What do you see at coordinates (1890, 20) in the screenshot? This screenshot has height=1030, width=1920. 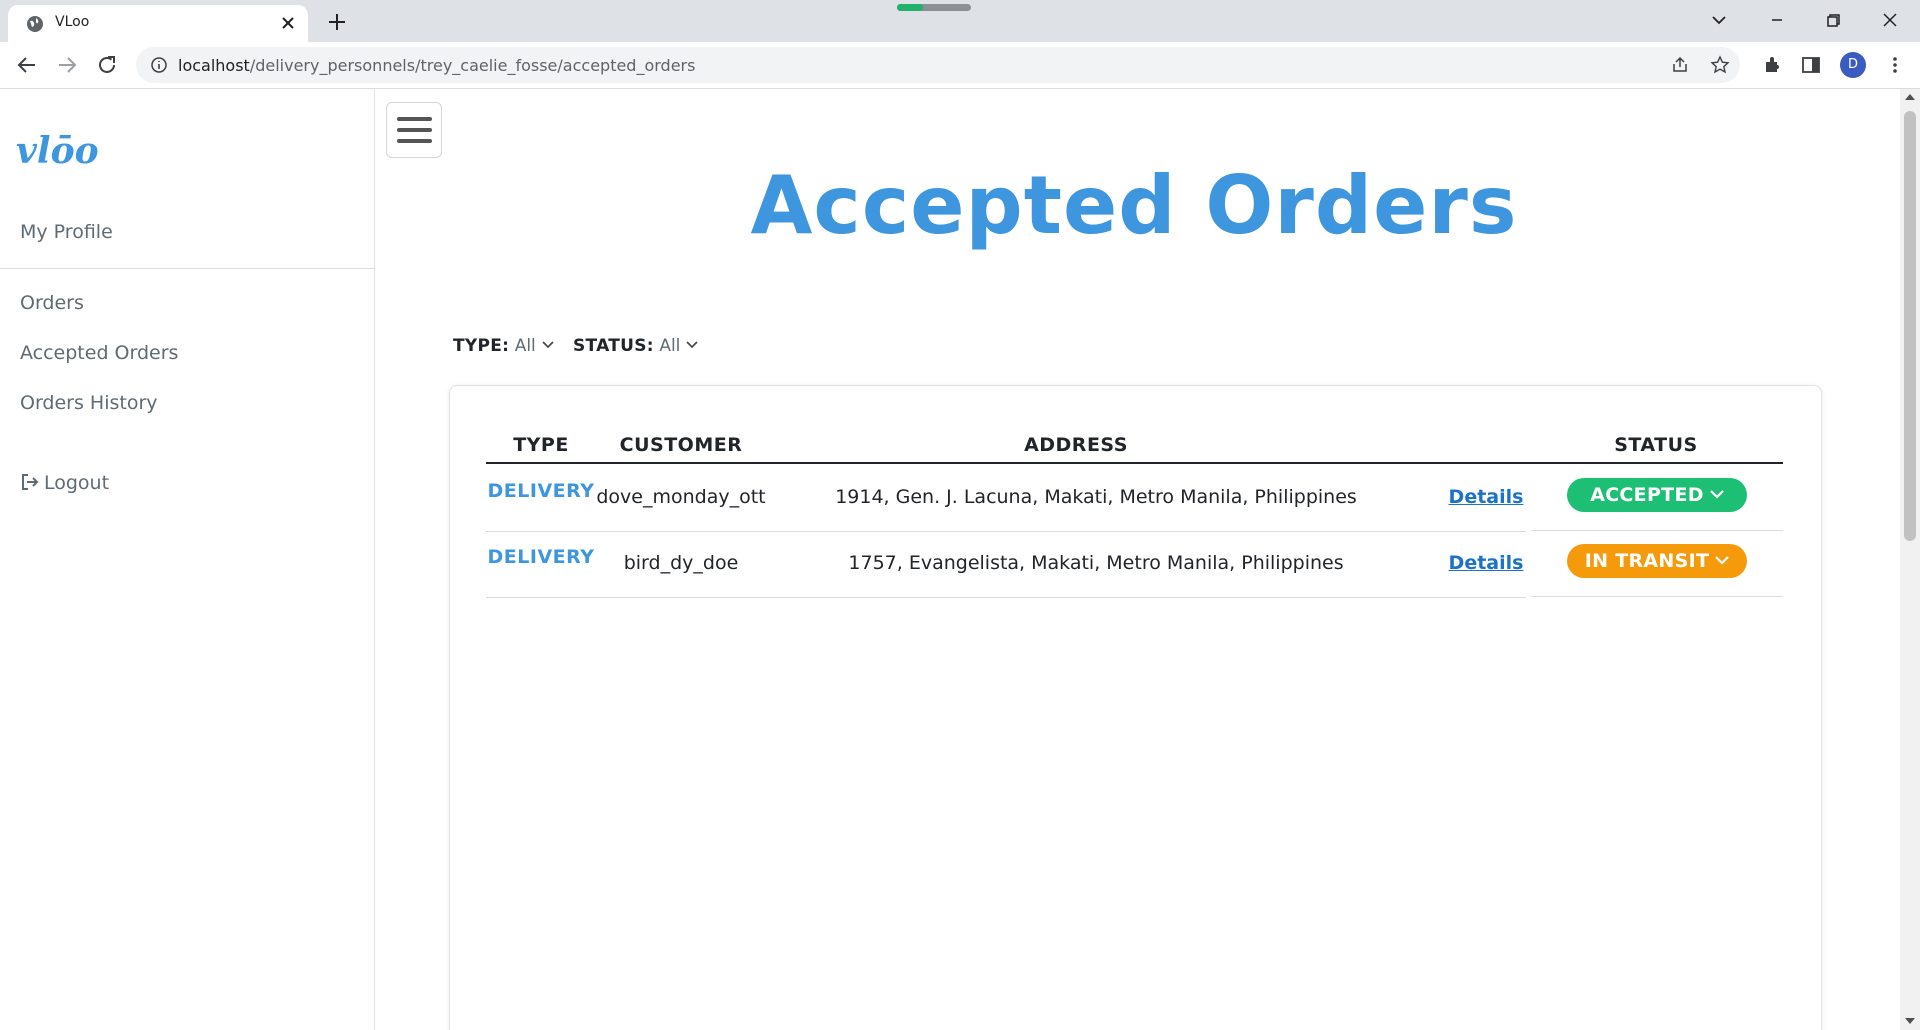 I see `close-window-icon` at bounding box center [1890, 20].